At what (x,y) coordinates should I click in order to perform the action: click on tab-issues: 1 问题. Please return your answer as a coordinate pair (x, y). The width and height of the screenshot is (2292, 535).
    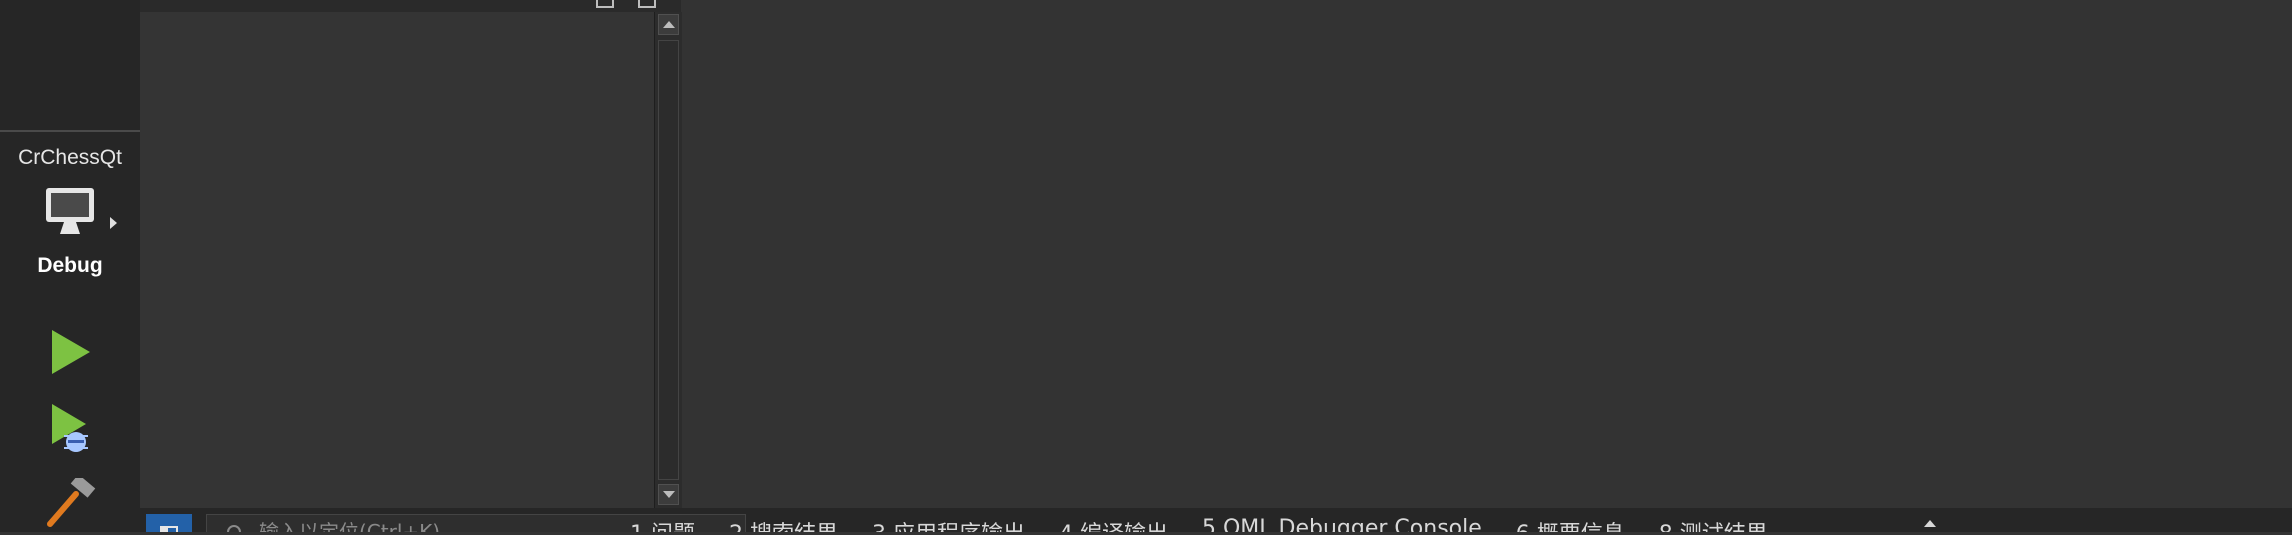
    Looking at the image, I should click on (662, 524).